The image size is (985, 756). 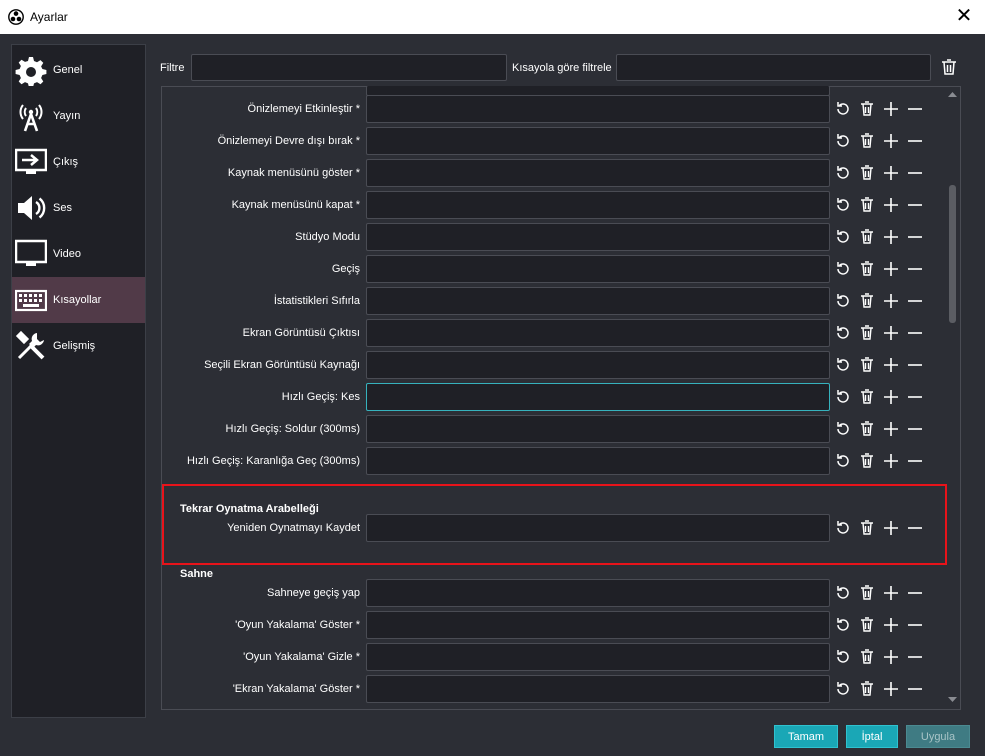 What do you see at coordinates (952, 94) in the screenshot?
I see `scroll-up-arrow-icon` at bounding box center [952, 94].